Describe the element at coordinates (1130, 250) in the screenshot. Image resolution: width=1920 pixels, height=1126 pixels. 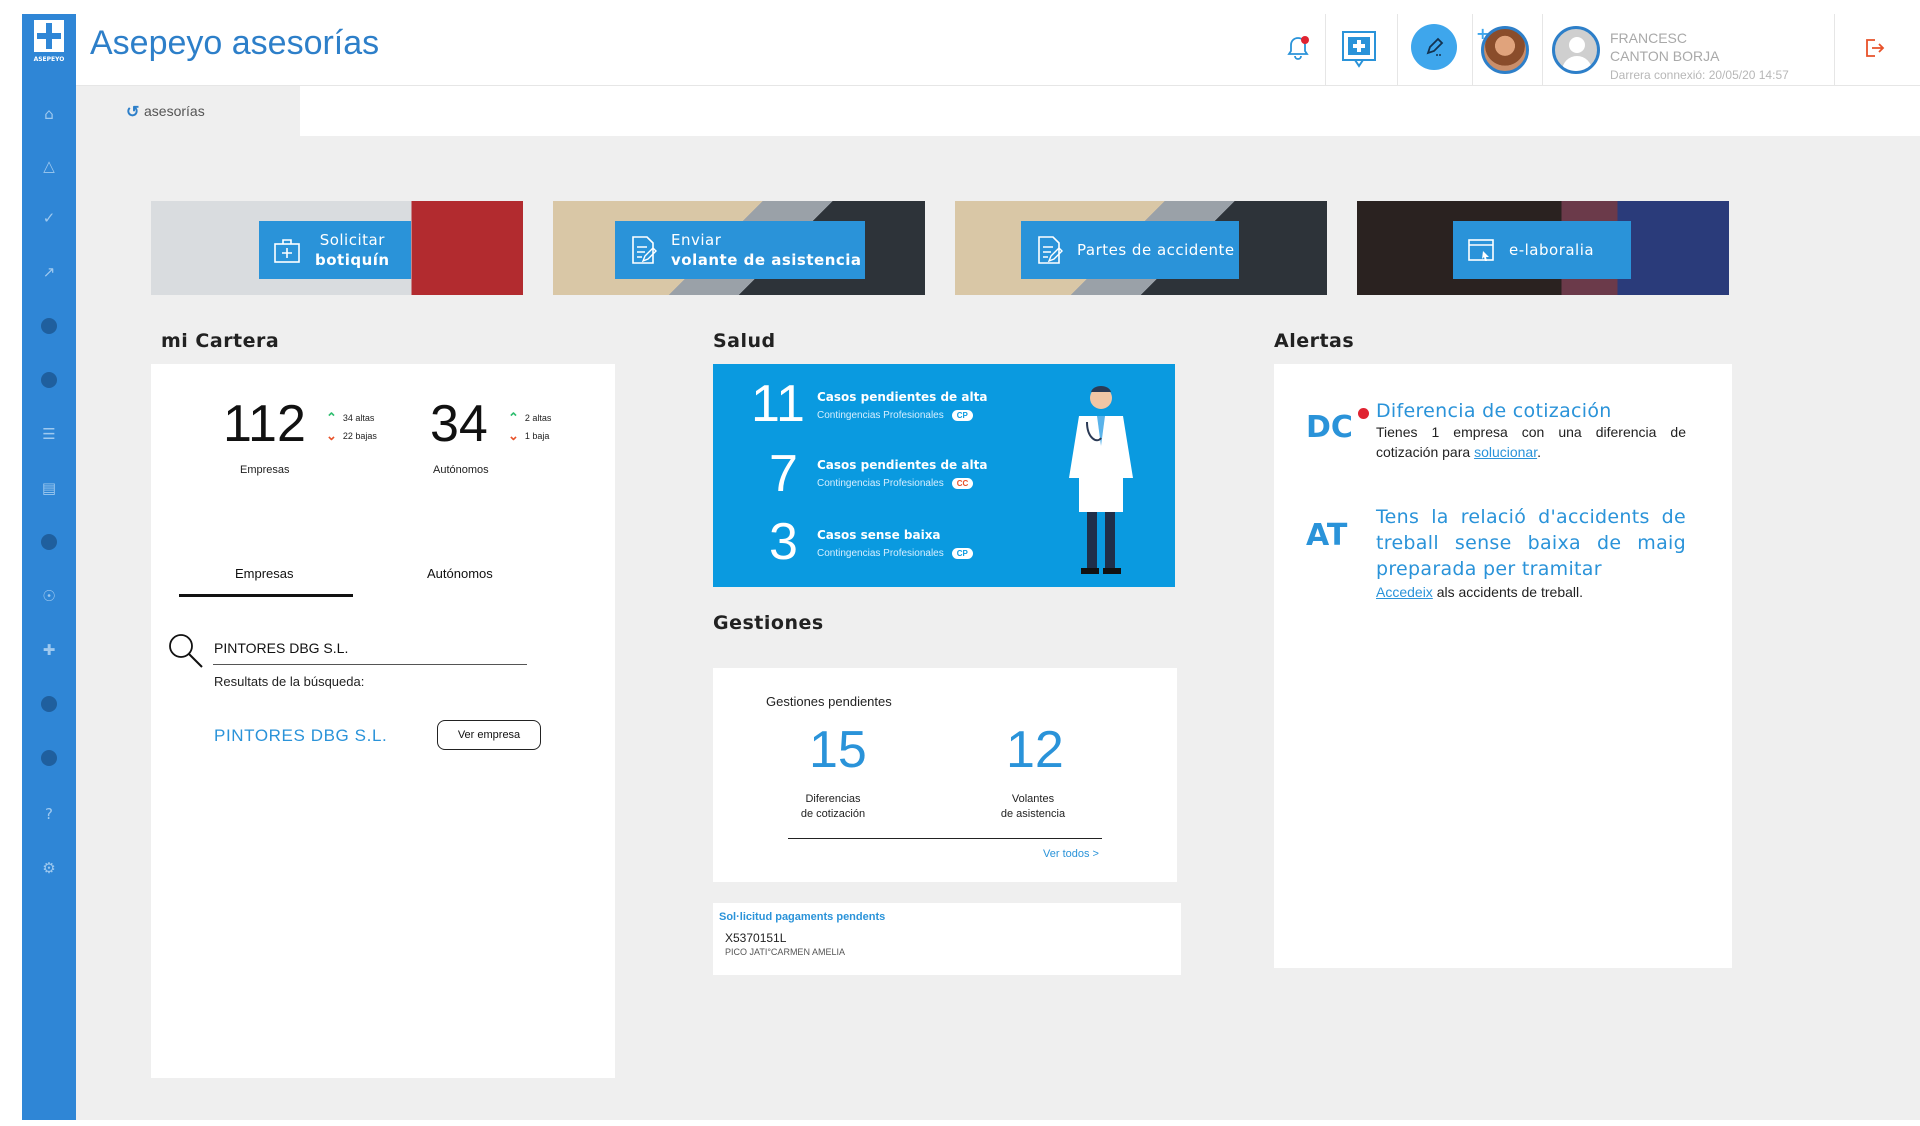
I see `banner-label: Partes de accidente` at that location.